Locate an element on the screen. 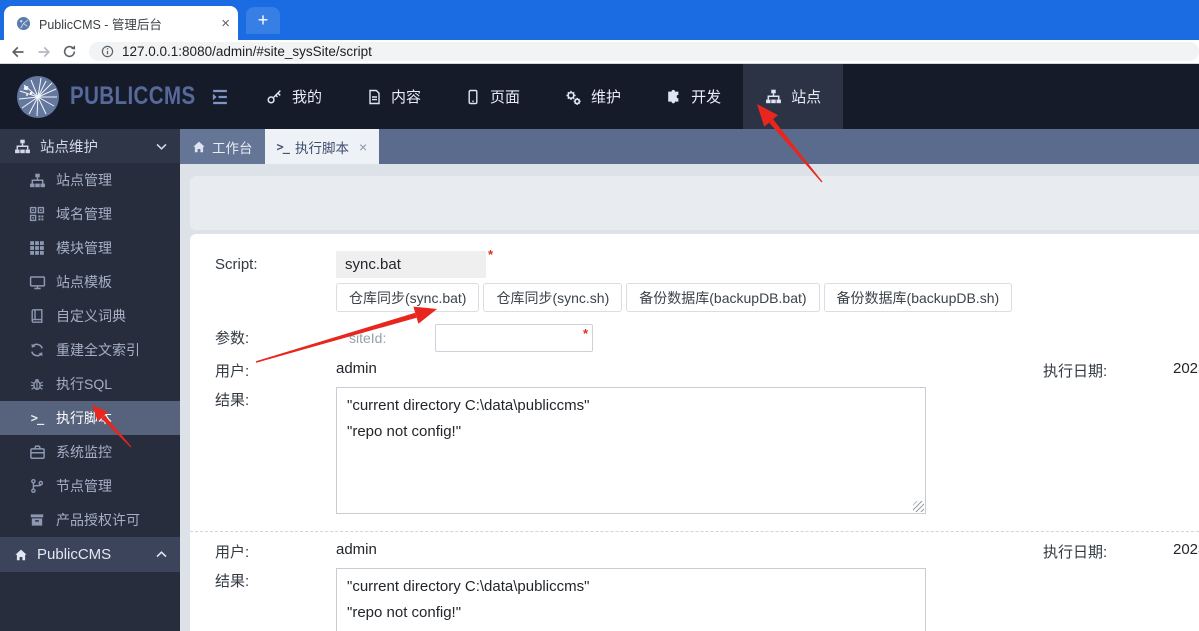 This screenshot has width=1199, height=631. topnav-item-开发: 开发 is located at coordinates (693, 96).